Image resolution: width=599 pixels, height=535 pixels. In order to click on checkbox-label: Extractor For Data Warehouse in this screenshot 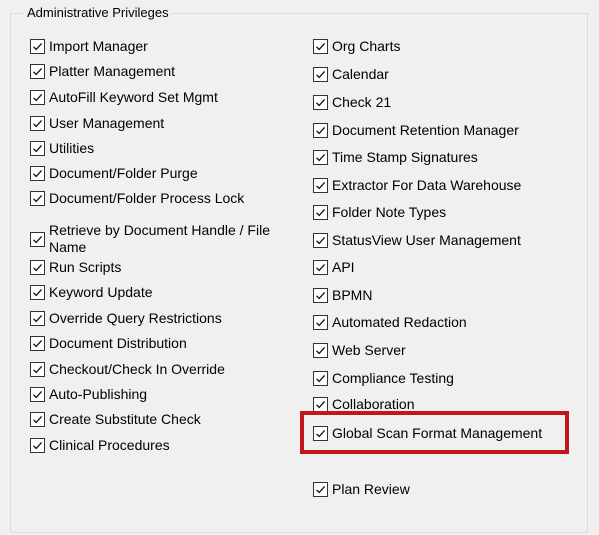, I will do `click(427, 185)`.